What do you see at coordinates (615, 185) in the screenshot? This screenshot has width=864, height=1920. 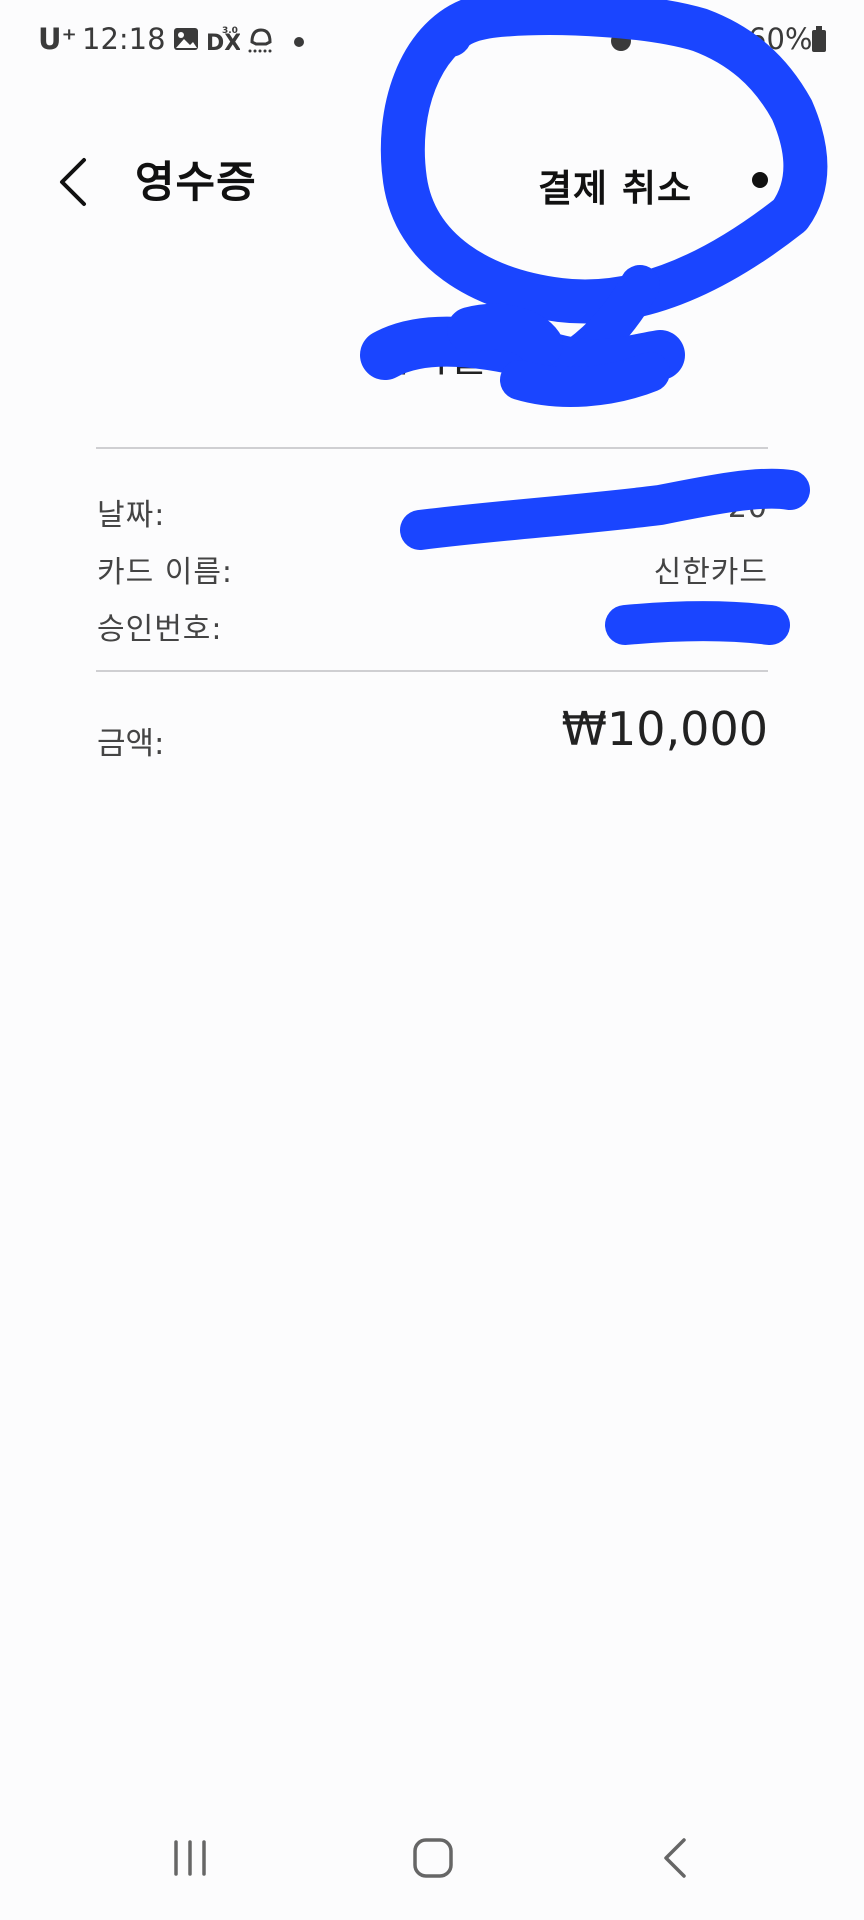 I see `cancel-payment-button: 결제 취소` at bounding box center [615, 185].